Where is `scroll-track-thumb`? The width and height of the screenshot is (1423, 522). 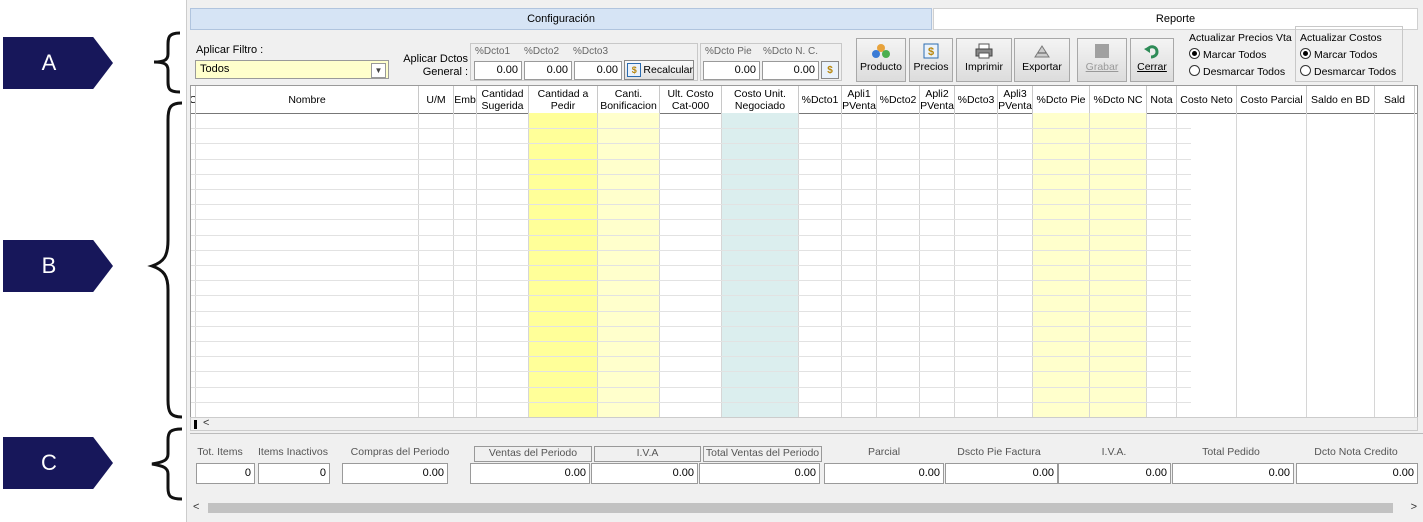
scroll-track-thumb is located at coordinates (800, 508).